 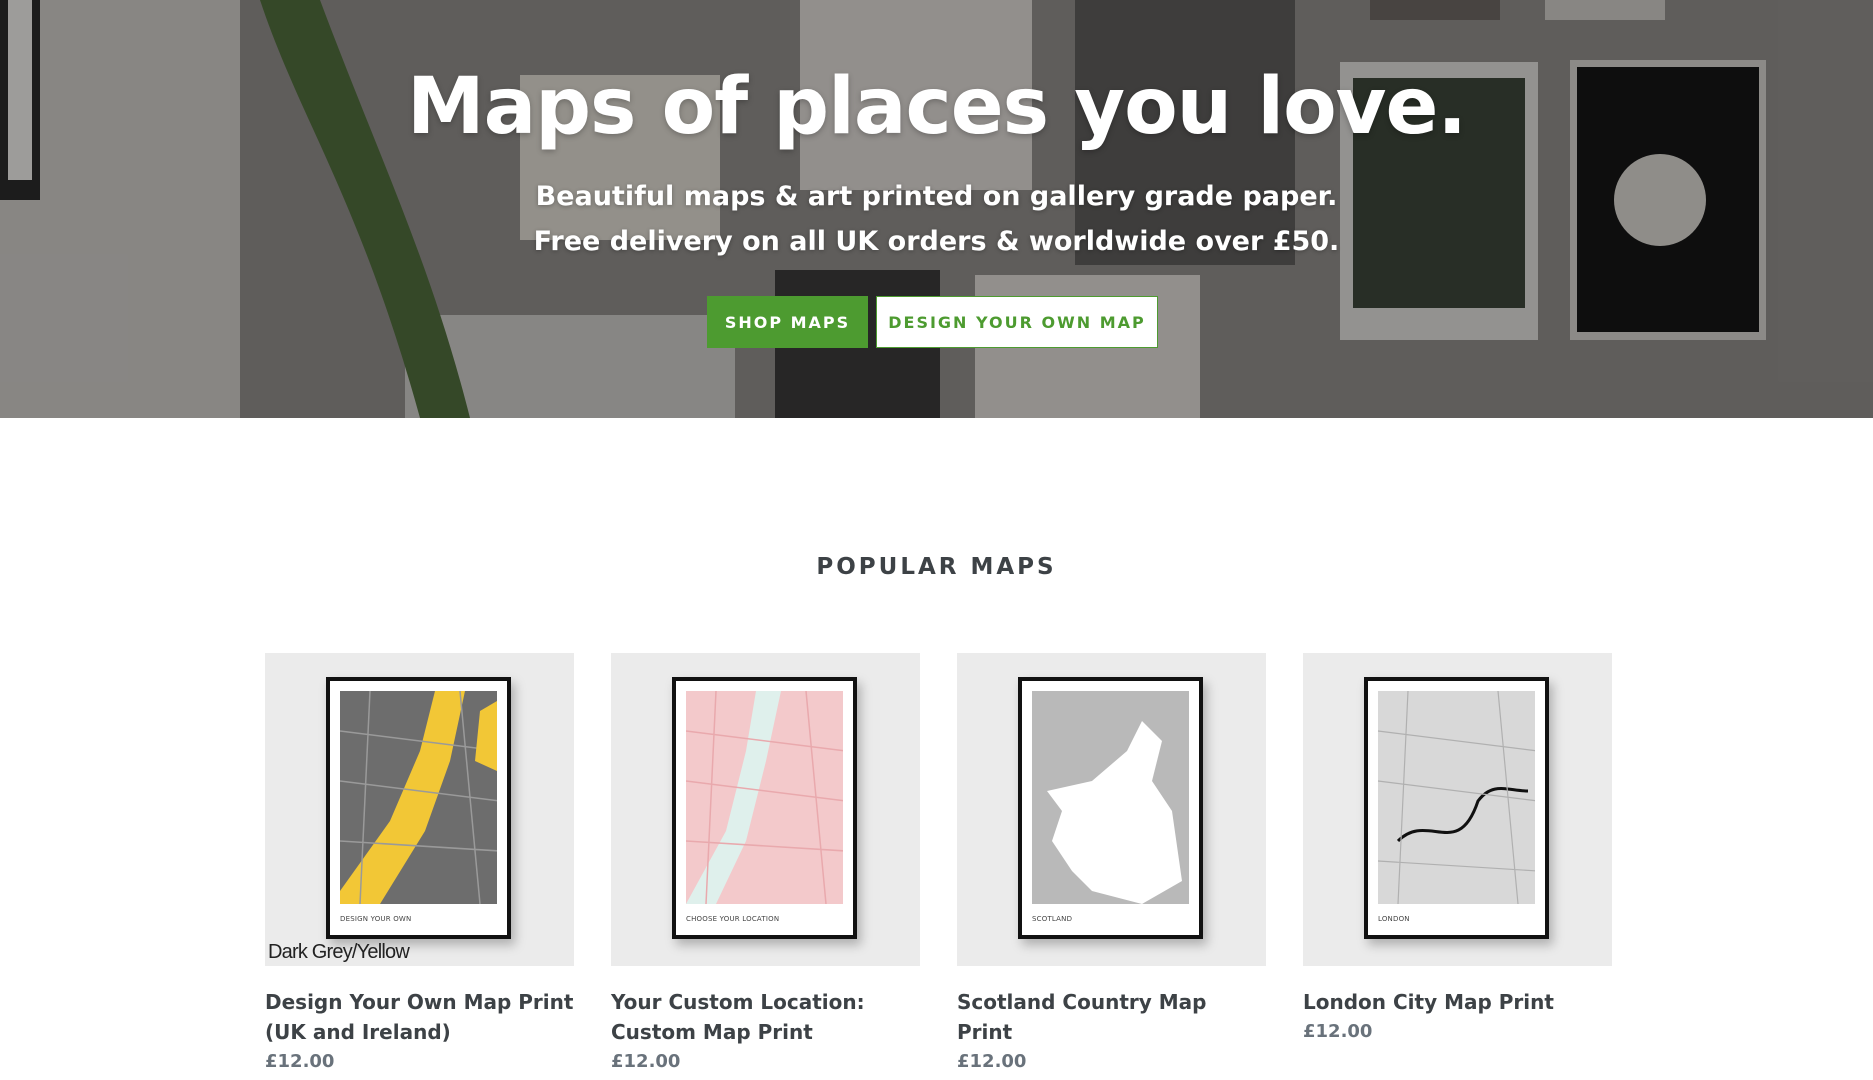 What do you see at coordinates (936, 567) in the screenshot?
I see `popular-maps-heading: POPULAR MAPS` at bounding box center [936, 567].